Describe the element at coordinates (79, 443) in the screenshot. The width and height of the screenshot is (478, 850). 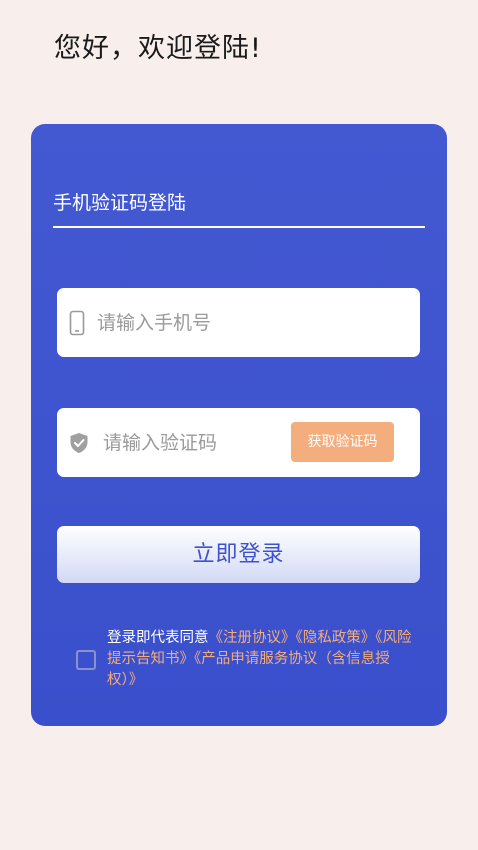
I see `shield-check-icon` at that location.